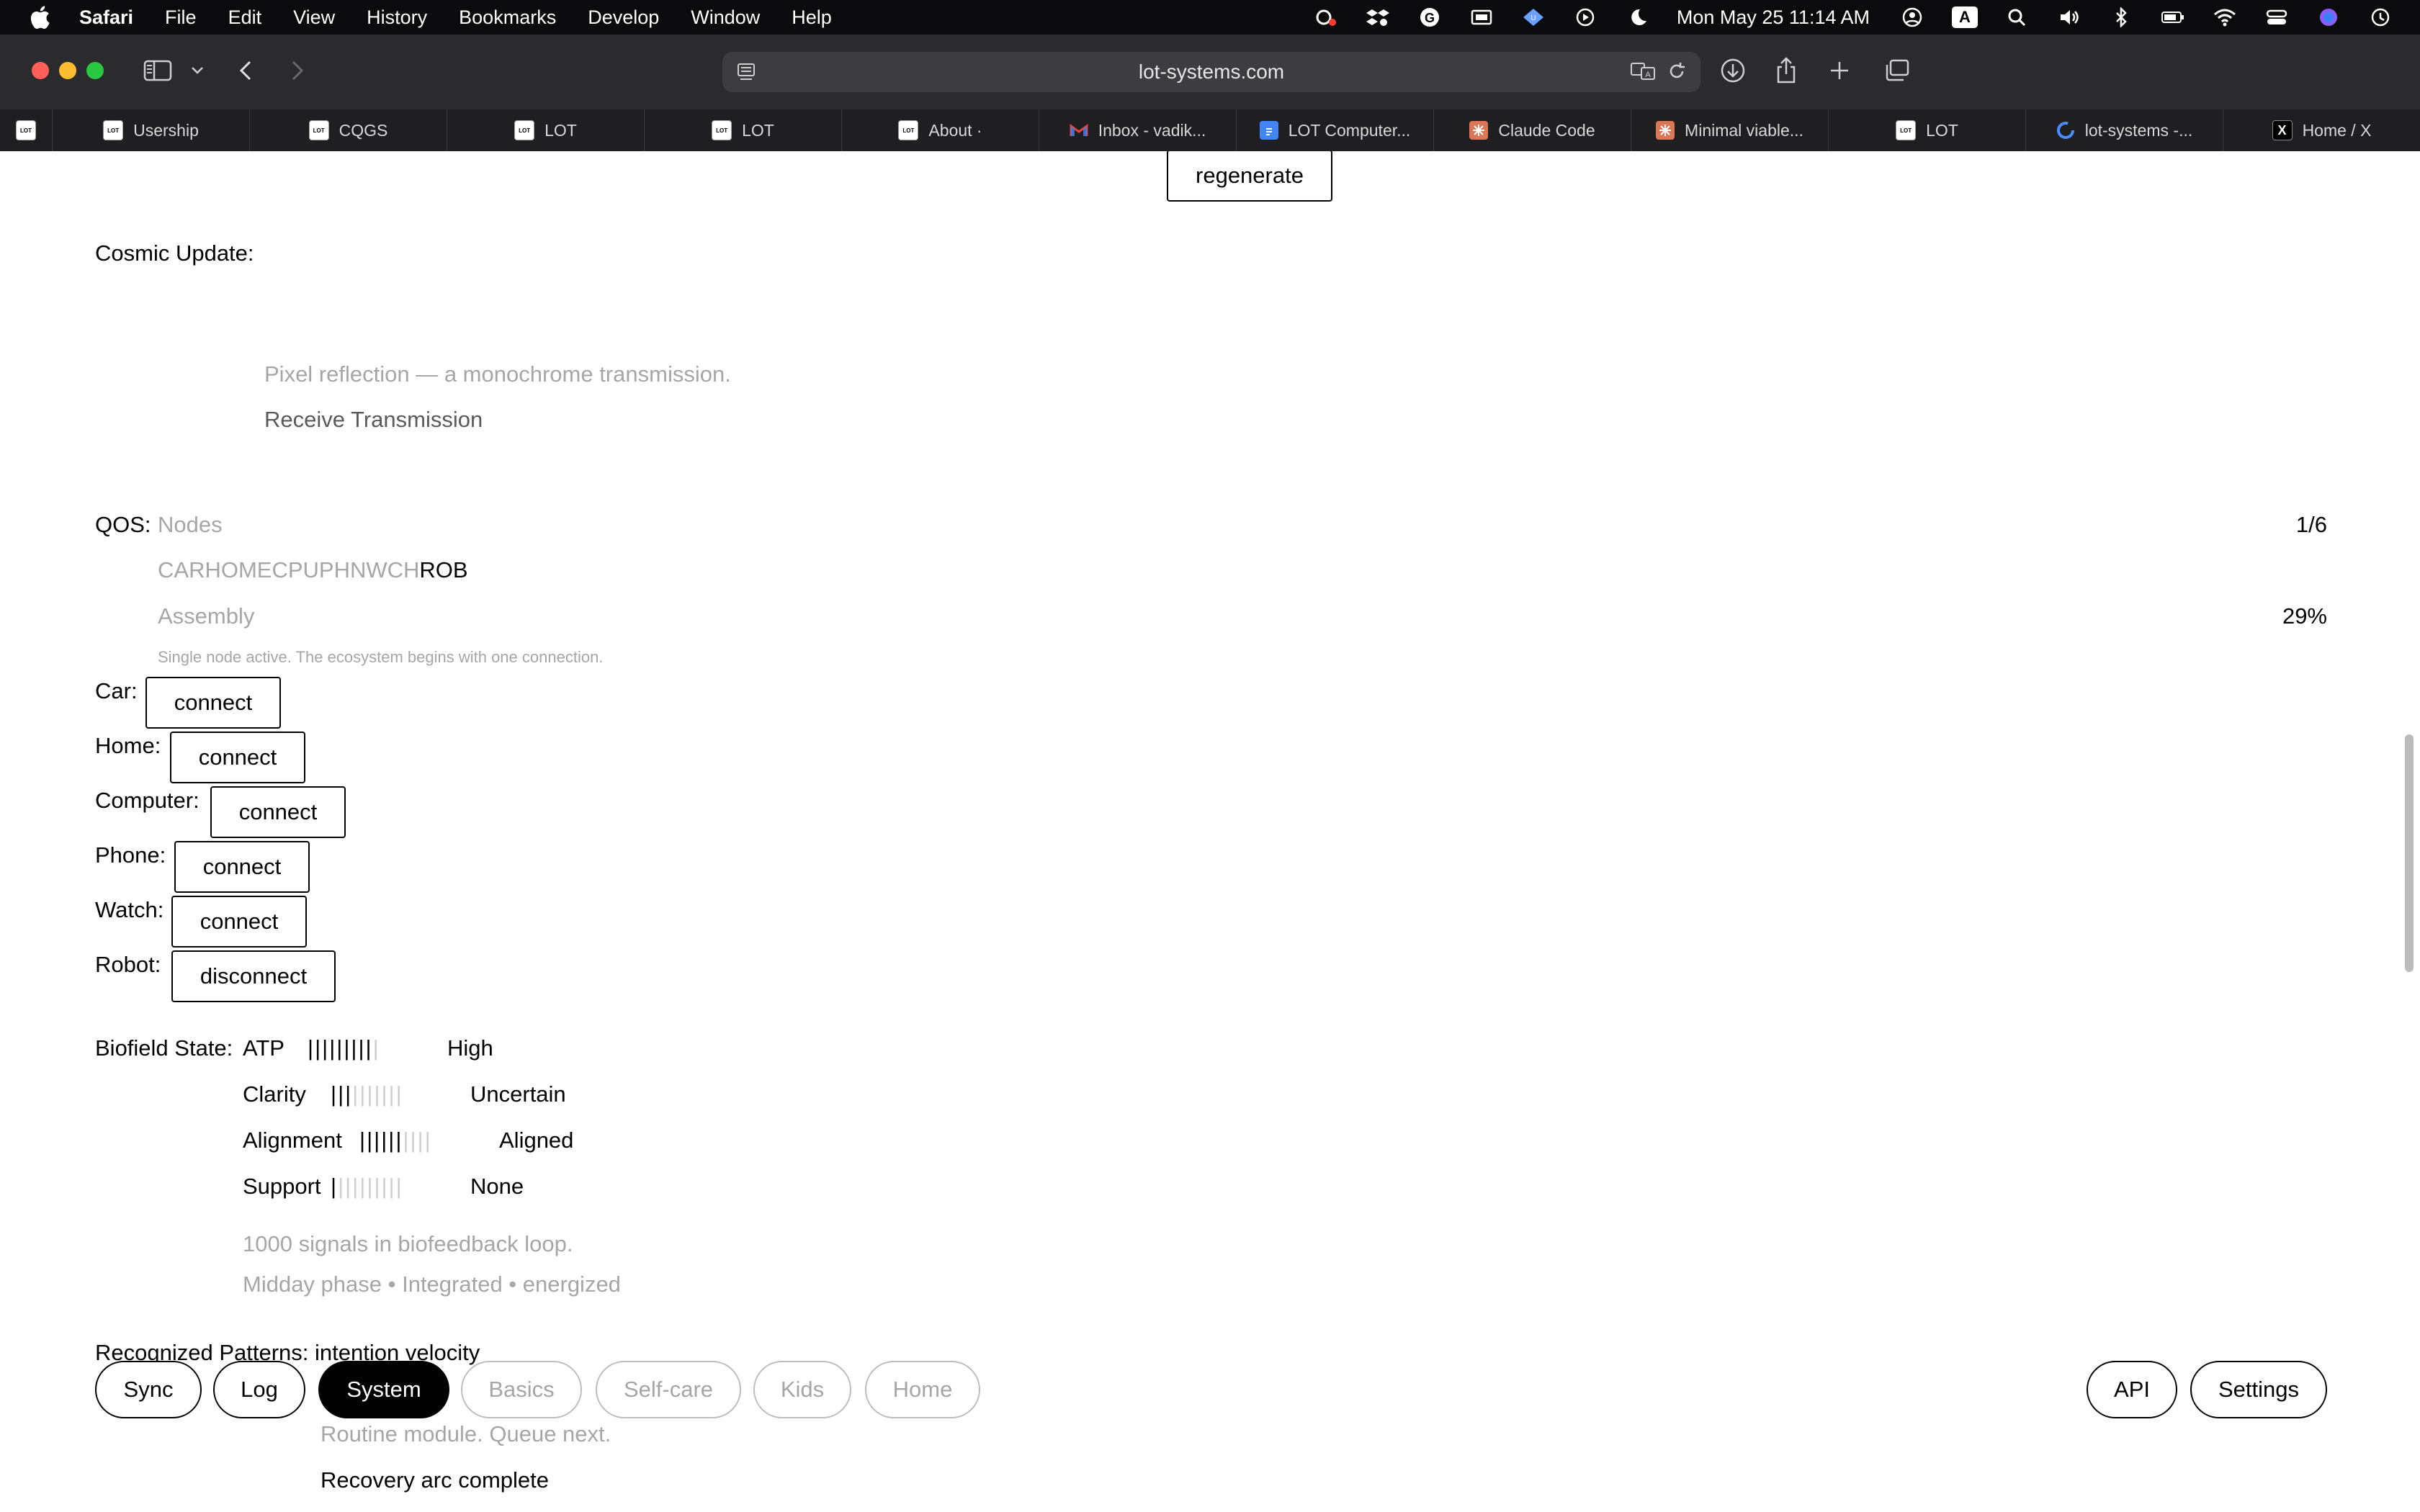 This screenshot has height=1512, width=2420. What do you see at coordinates (1965, 17) in the screenshot?
I see `input-source-icon: A` at bounding box center [1965, 17].